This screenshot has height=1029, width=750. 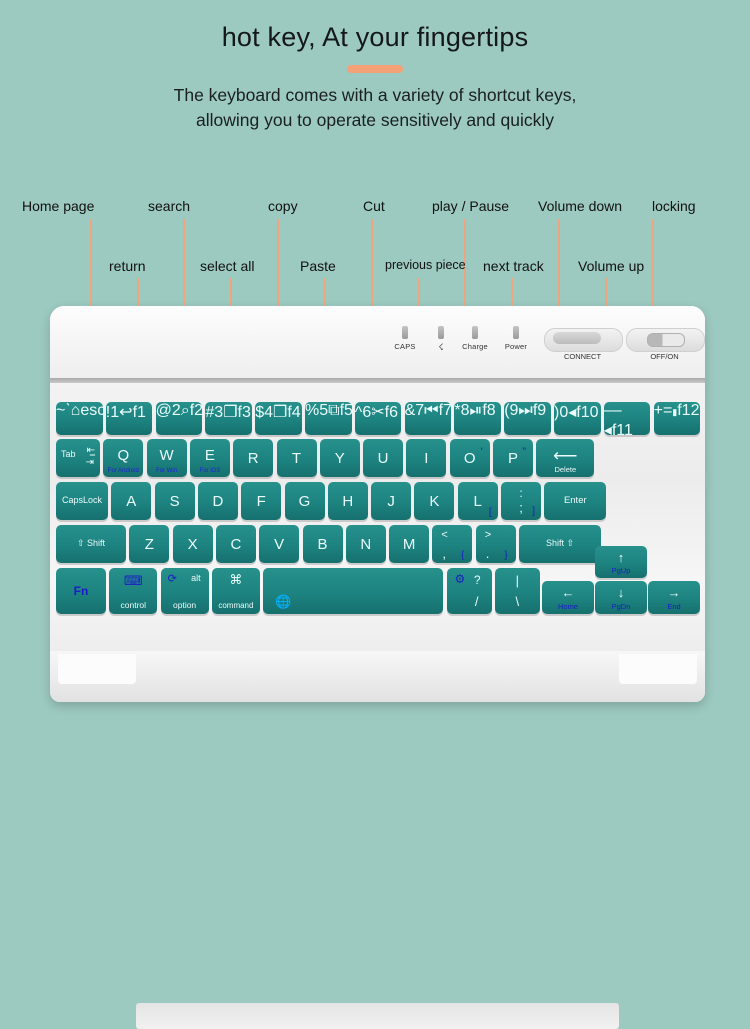 What do you see at coordinates (428, 418) in the screenshot?
I see `key-f7: &7⏮f7` at bounding box center [428, 418].